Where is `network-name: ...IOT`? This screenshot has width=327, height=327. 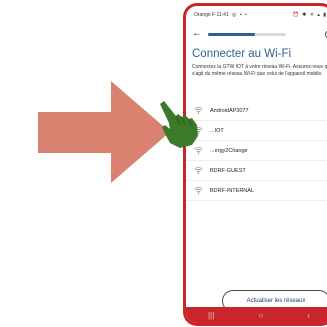 network-name: ...IOT is located at coordinates (217, 130).